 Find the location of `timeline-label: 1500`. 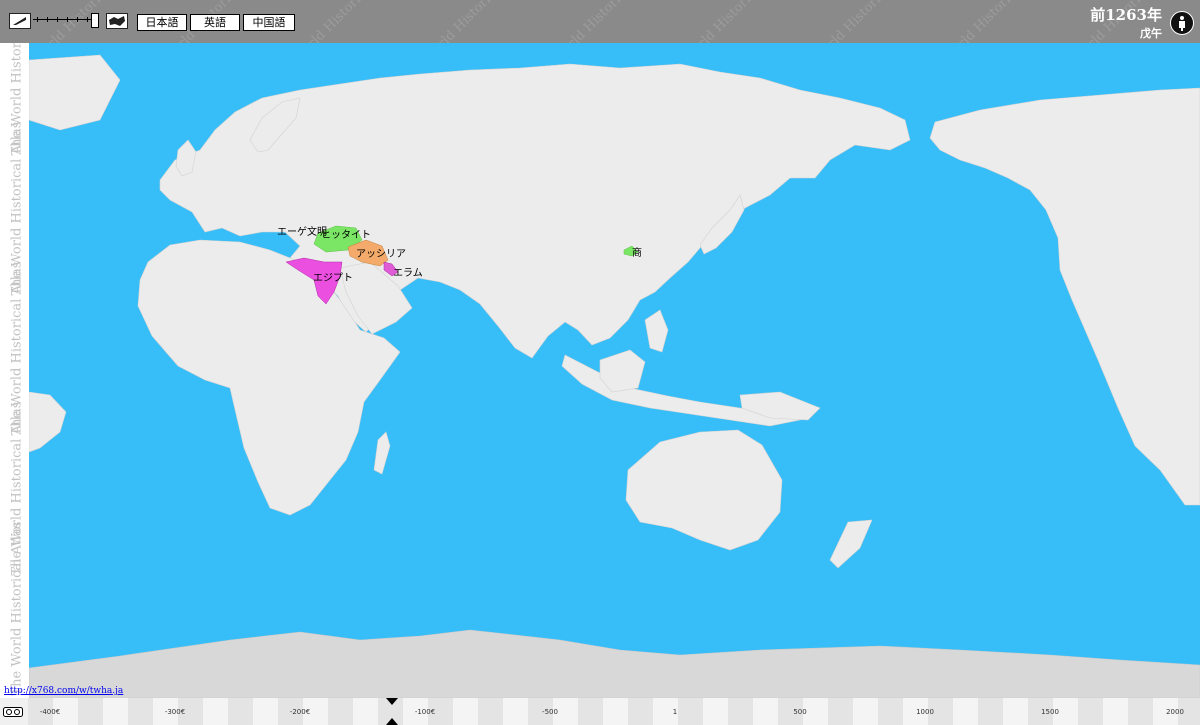

timeline-label: 1500 is located at coordinates (1050, 712).